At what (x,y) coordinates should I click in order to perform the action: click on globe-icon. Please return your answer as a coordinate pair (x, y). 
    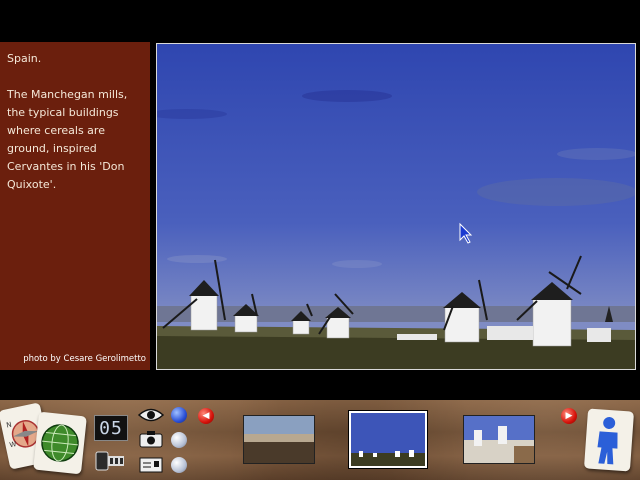
    Looking at the image, I should click on (60, 443).